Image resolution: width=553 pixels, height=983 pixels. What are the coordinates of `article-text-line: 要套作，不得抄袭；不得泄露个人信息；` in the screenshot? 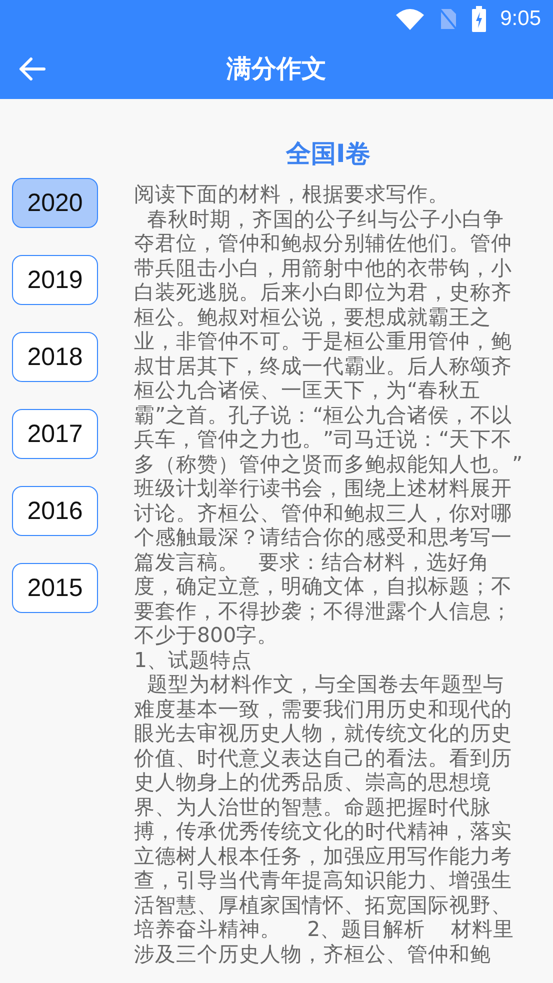 It's located at (323, 610).